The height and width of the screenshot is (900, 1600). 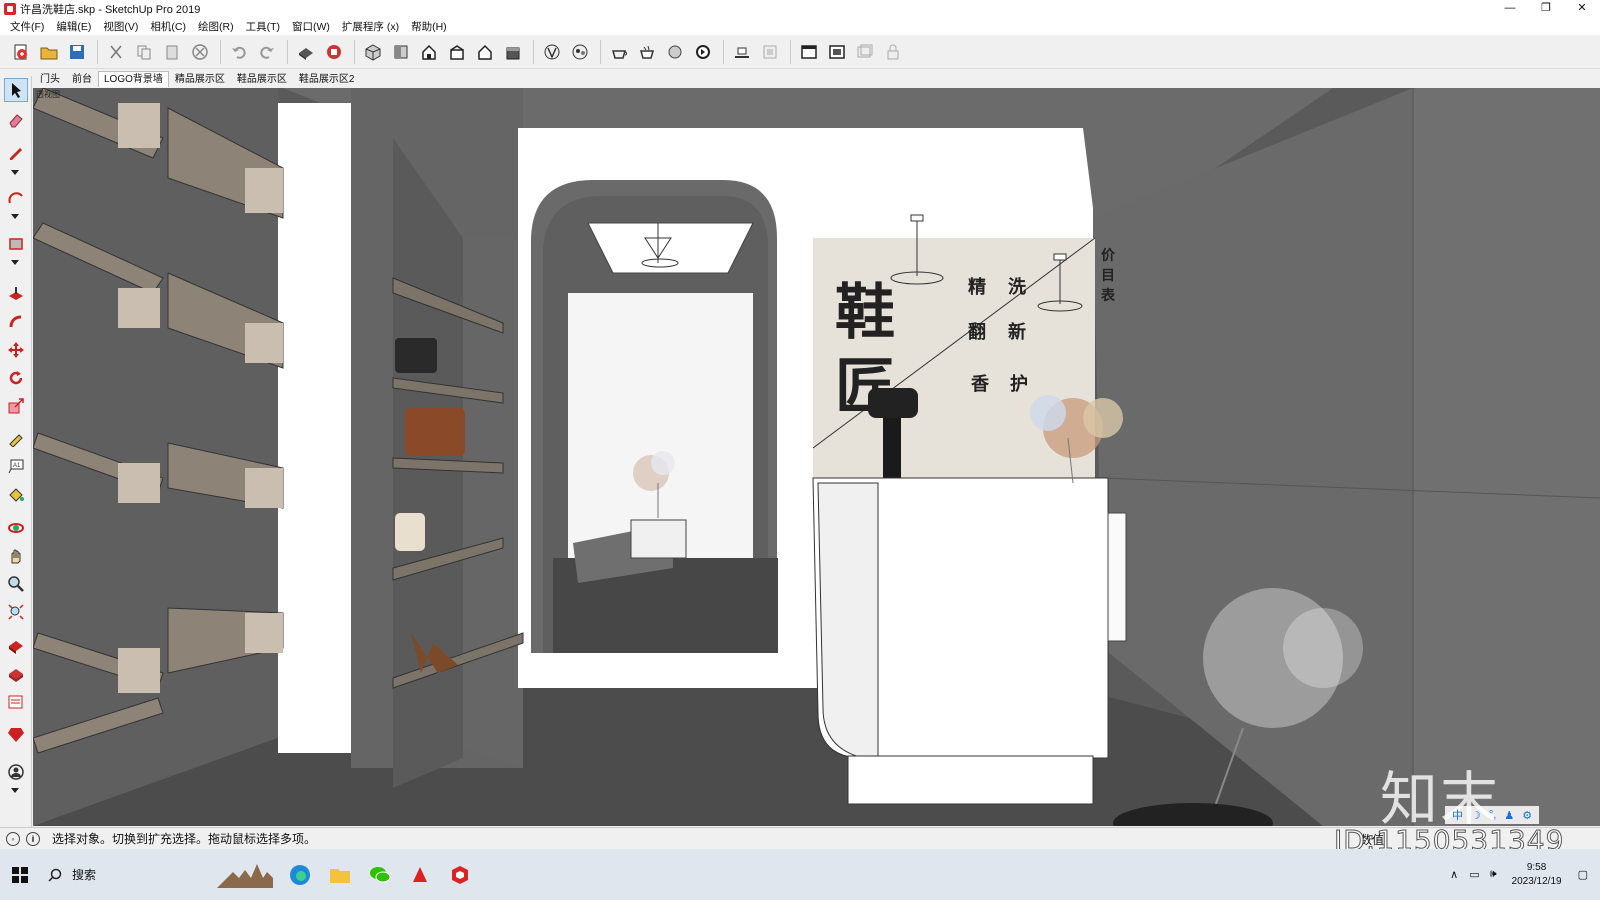 What do you see at coordinates (16, 494) in the screenshot?
I see `paint-bucket-icon` at bounding box center [16, 494].